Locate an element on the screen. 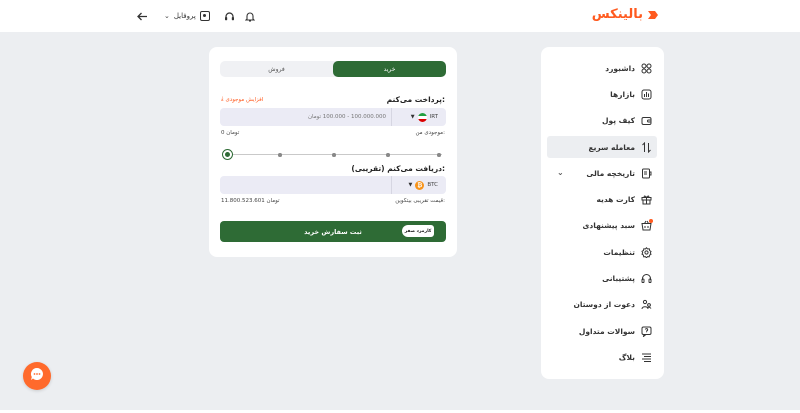 Image resolution: width=800 pixels, height=413 pixels. markets-icon is located at coordinates (646, 94).